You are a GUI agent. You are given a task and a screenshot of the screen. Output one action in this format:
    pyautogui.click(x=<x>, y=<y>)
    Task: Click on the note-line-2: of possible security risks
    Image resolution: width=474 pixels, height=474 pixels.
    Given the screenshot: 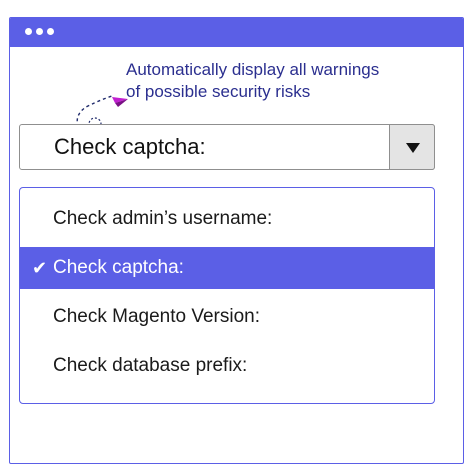 What is the action you would take?
    pyautogui.click(x=218, y=91)
    